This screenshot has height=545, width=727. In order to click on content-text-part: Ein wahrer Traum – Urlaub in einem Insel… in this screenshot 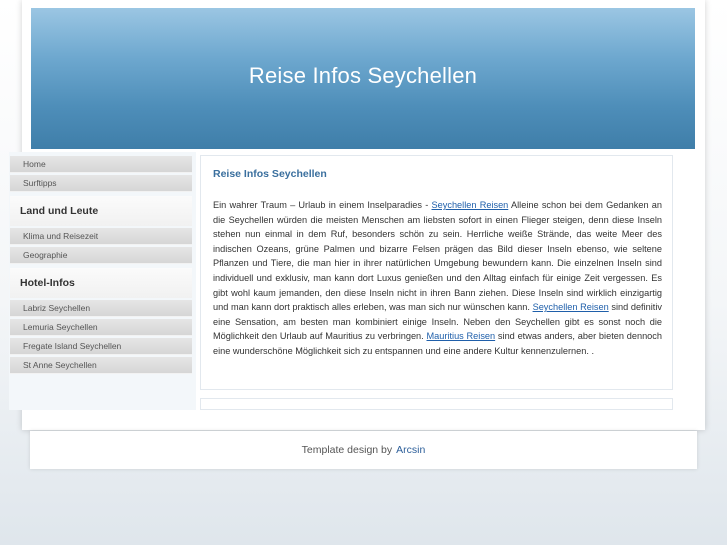, I will do `click(322, 205)`.